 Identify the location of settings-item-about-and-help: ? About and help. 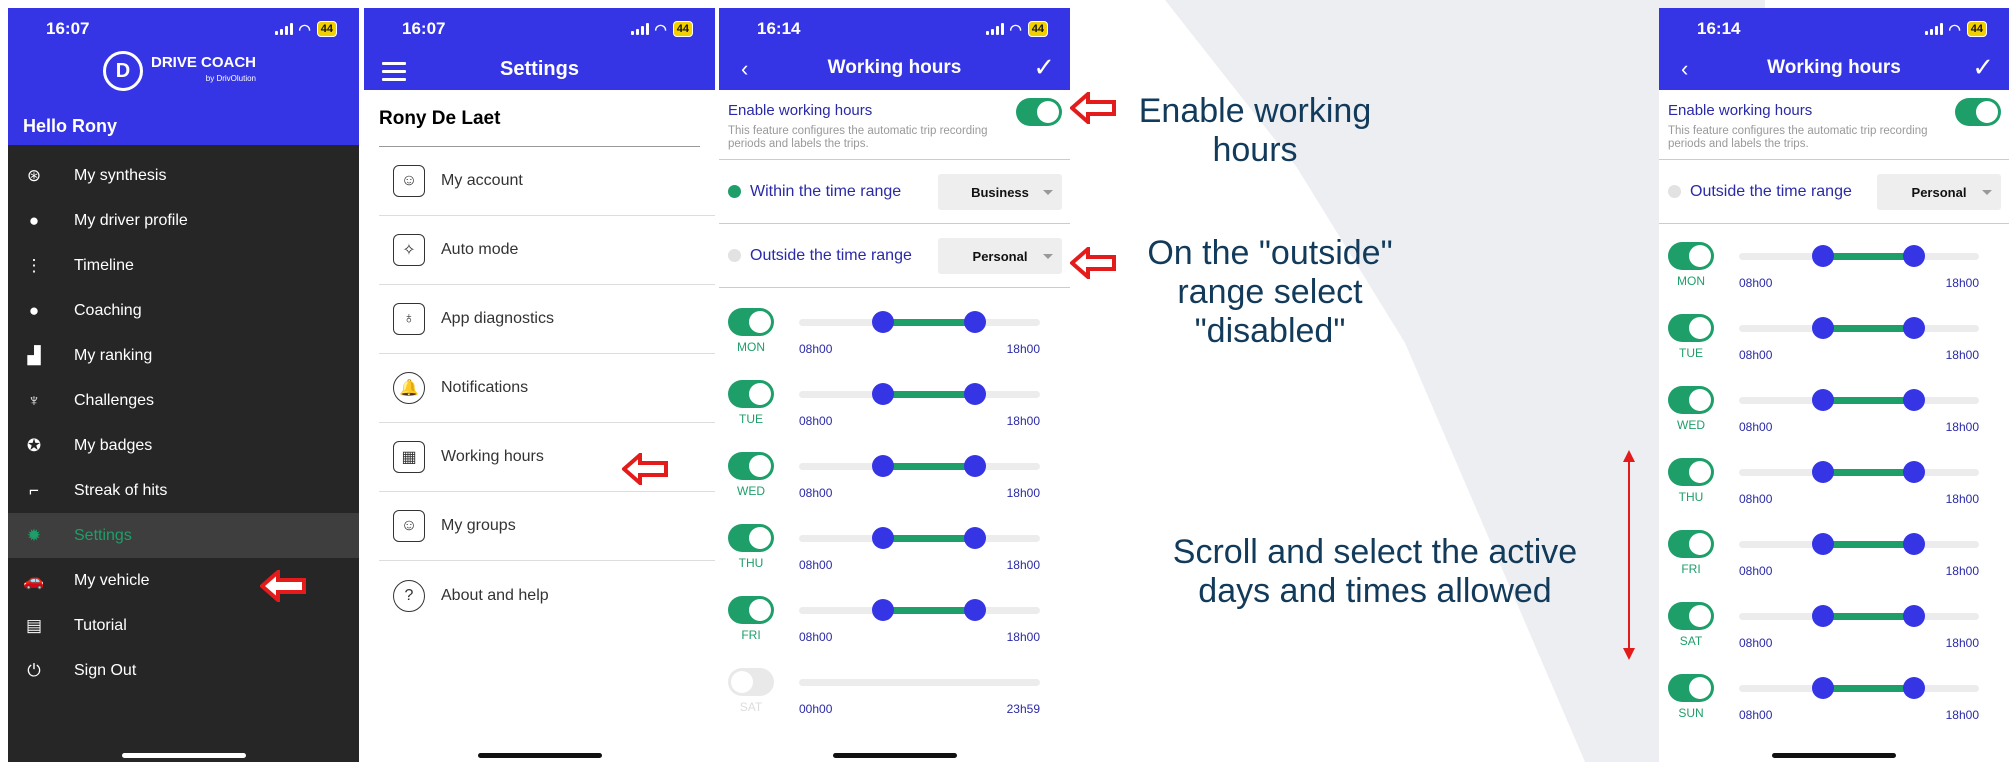
(547, 595).